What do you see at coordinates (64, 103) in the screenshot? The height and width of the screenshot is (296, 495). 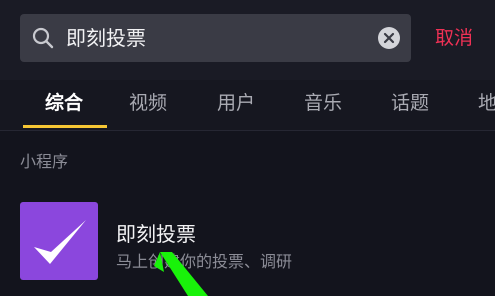 I see `tab-comprehensive: 综合` at bounding box center [64, 103].